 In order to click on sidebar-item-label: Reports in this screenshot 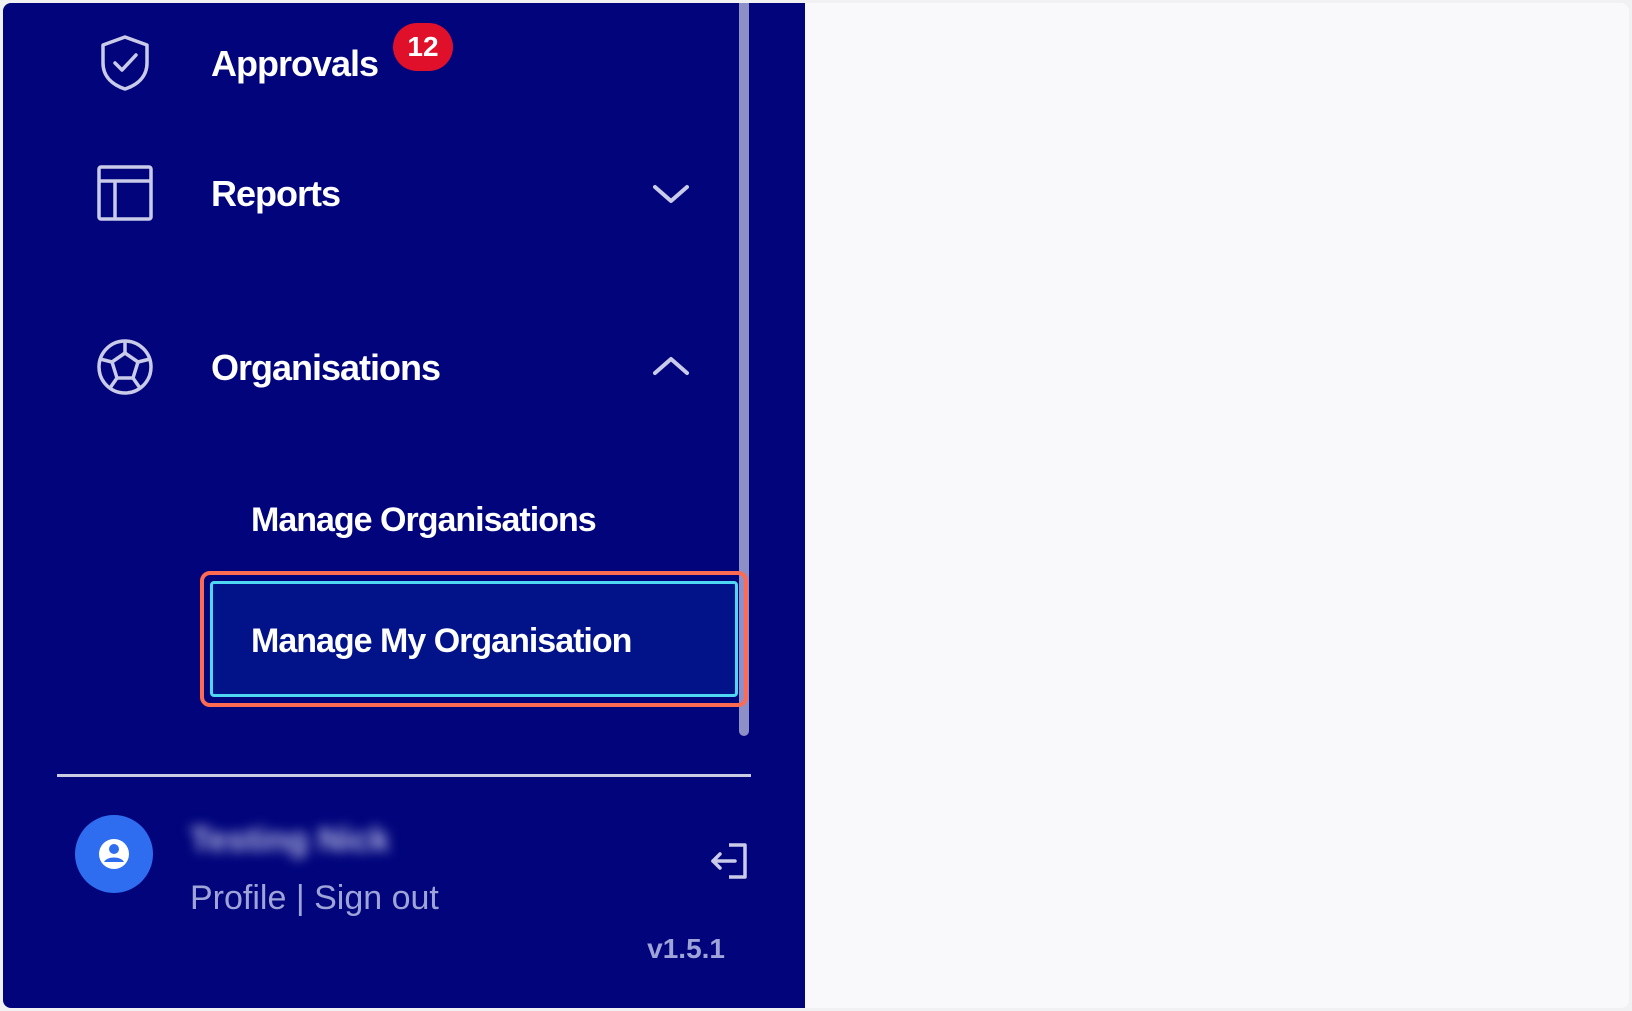, I will do `click(276, 193)`.